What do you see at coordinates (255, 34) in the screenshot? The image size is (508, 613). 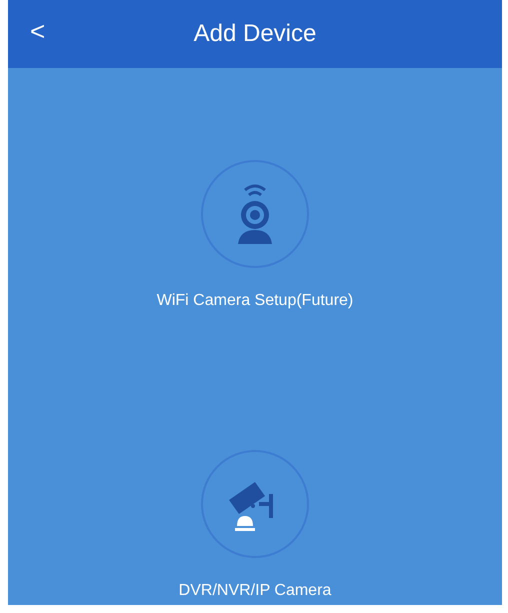 I see `page-title: Add Device` at bounding box center [255, 34].